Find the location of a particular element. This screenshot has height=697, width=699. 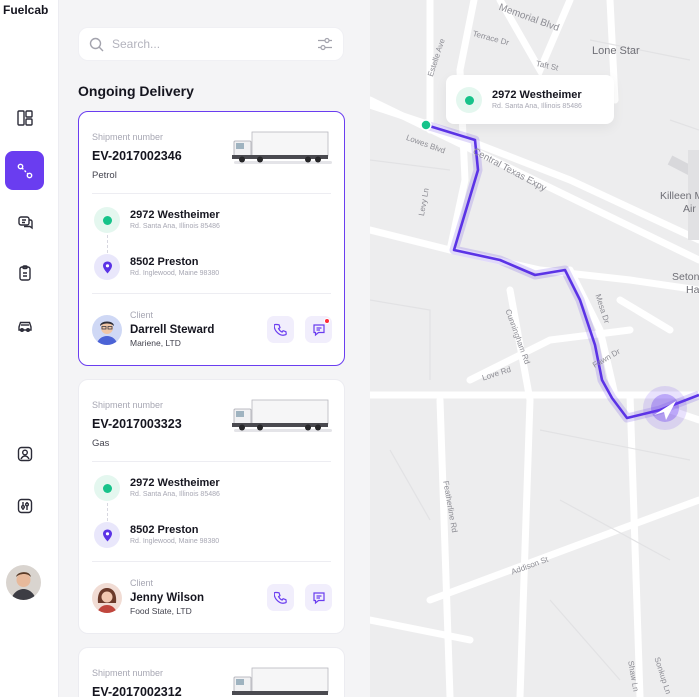

nav-profile is located at coordinates (24, 453).